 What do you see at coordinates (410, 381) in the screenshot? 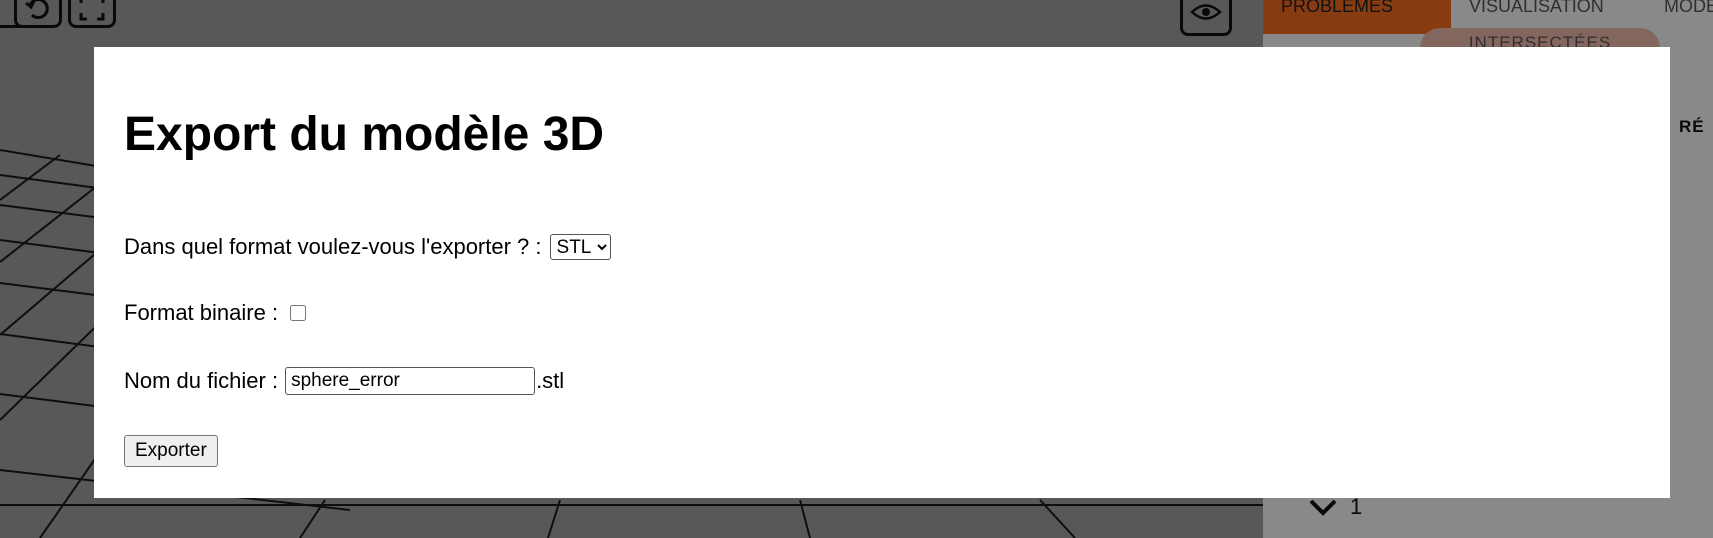
I see `filename-input` at bounding box center [410, 381].